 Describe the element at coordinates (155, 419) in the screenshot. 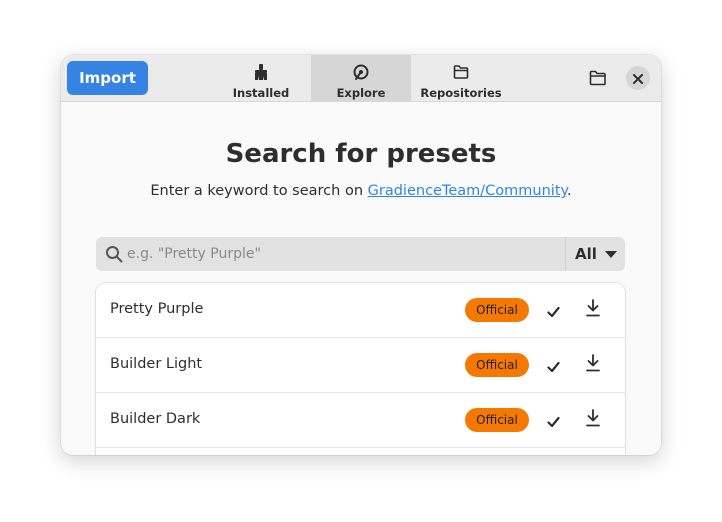

I see `preset-name: Builder Dark` at that location.